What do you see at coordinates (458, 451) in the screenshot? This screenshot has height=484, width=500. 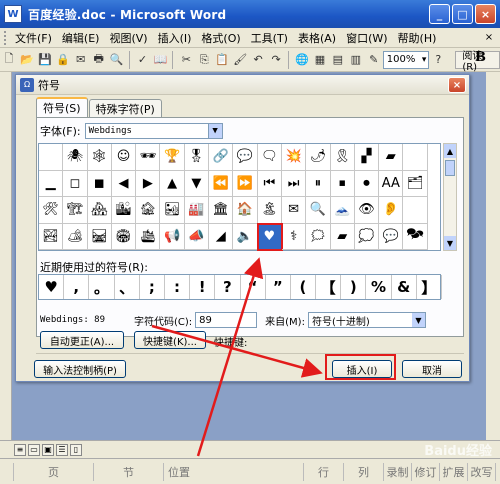 I see `watermark: Baidu经验` at bounding box center [458, 451].